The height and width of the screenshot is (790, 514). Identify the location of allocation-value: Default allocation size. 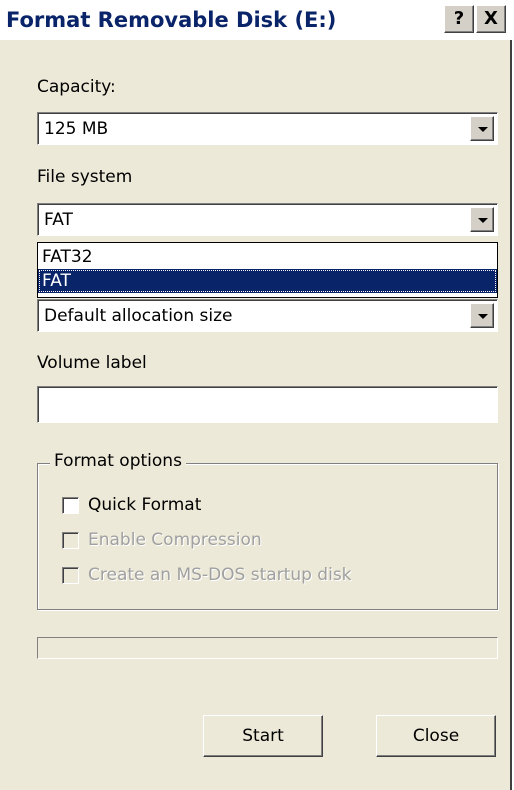
(138, 316).